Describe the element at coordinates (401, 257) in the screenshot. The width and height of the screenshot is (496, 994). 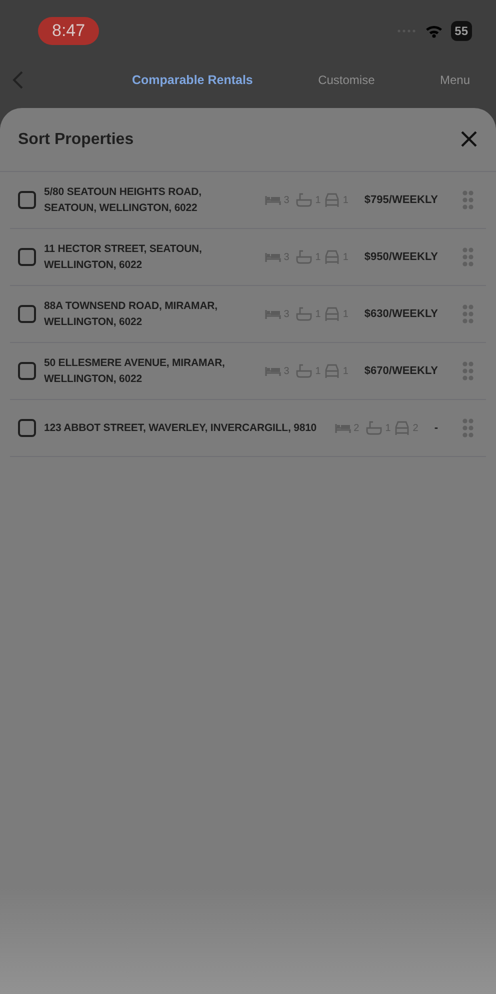
I see `property-price: $950/WEEKLY` at that location.